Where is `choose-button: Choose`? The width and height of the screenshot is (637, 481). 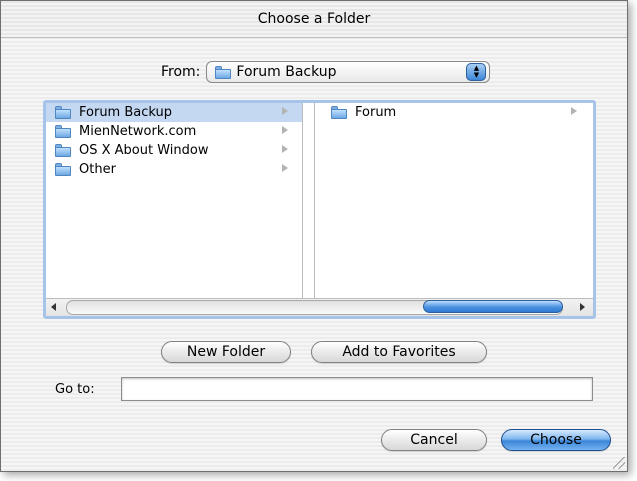 choose-button: Choose is located at coordinates (556, 440).